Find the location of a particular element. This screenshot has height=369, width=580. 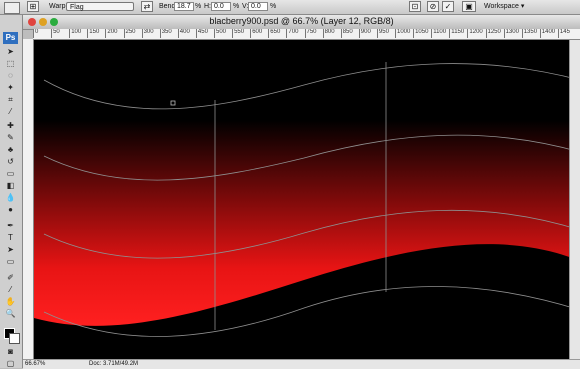

warp-mode-icon: ⊞ is located at coordinates (33, 6).